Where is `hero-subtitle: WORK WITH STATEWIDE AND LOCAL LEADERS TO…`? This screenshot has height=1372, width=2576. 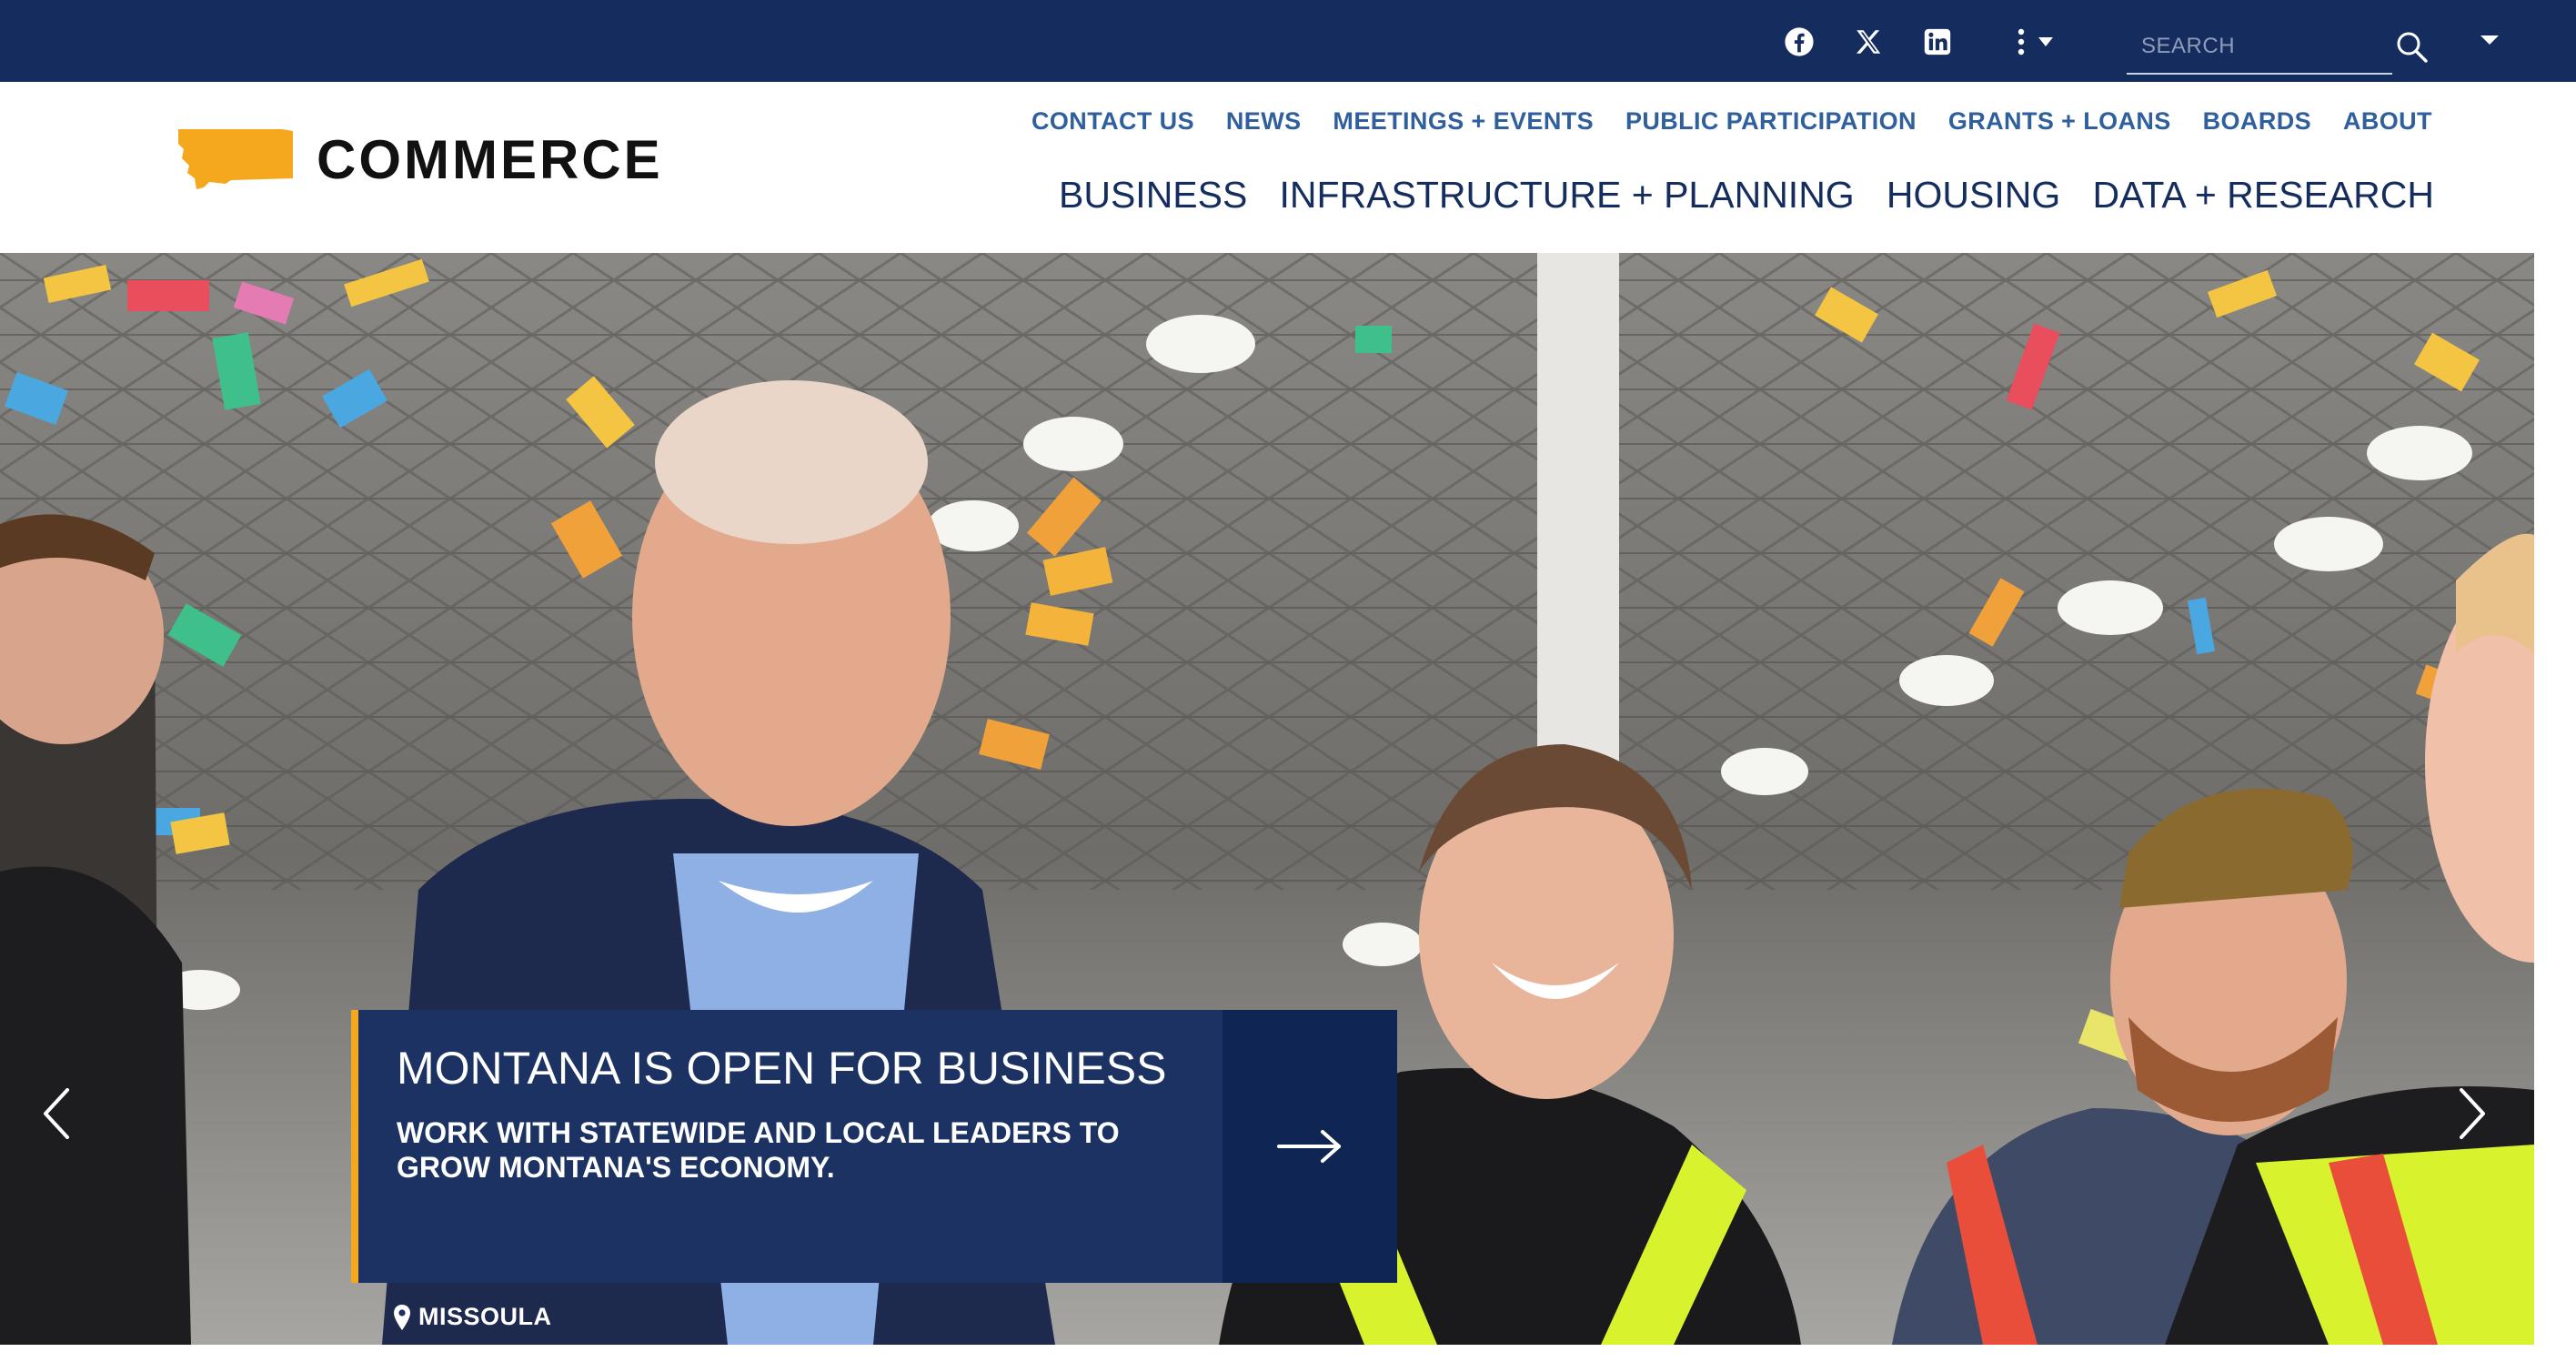 hero-subtitle: WORK WITH STATEWIDE AND LOCAL LEADERS TO… is located at coordinates (758, 1150).